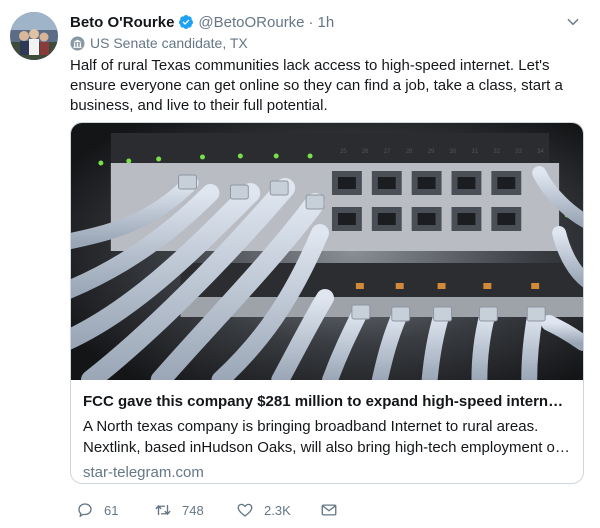  What do you see at coordinates (245, 510) in the screenshot?
I see `like-icon` at bounding box center [245, 510].